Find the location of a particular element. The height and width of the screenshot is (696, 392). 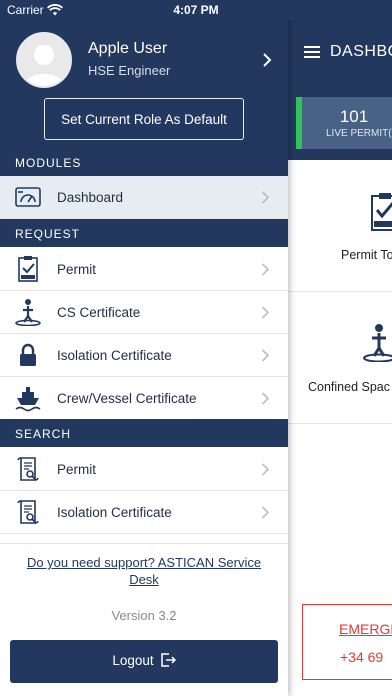

sidebar-item-cs-certificate: CS Certificate is located at coordinates (144, 312).